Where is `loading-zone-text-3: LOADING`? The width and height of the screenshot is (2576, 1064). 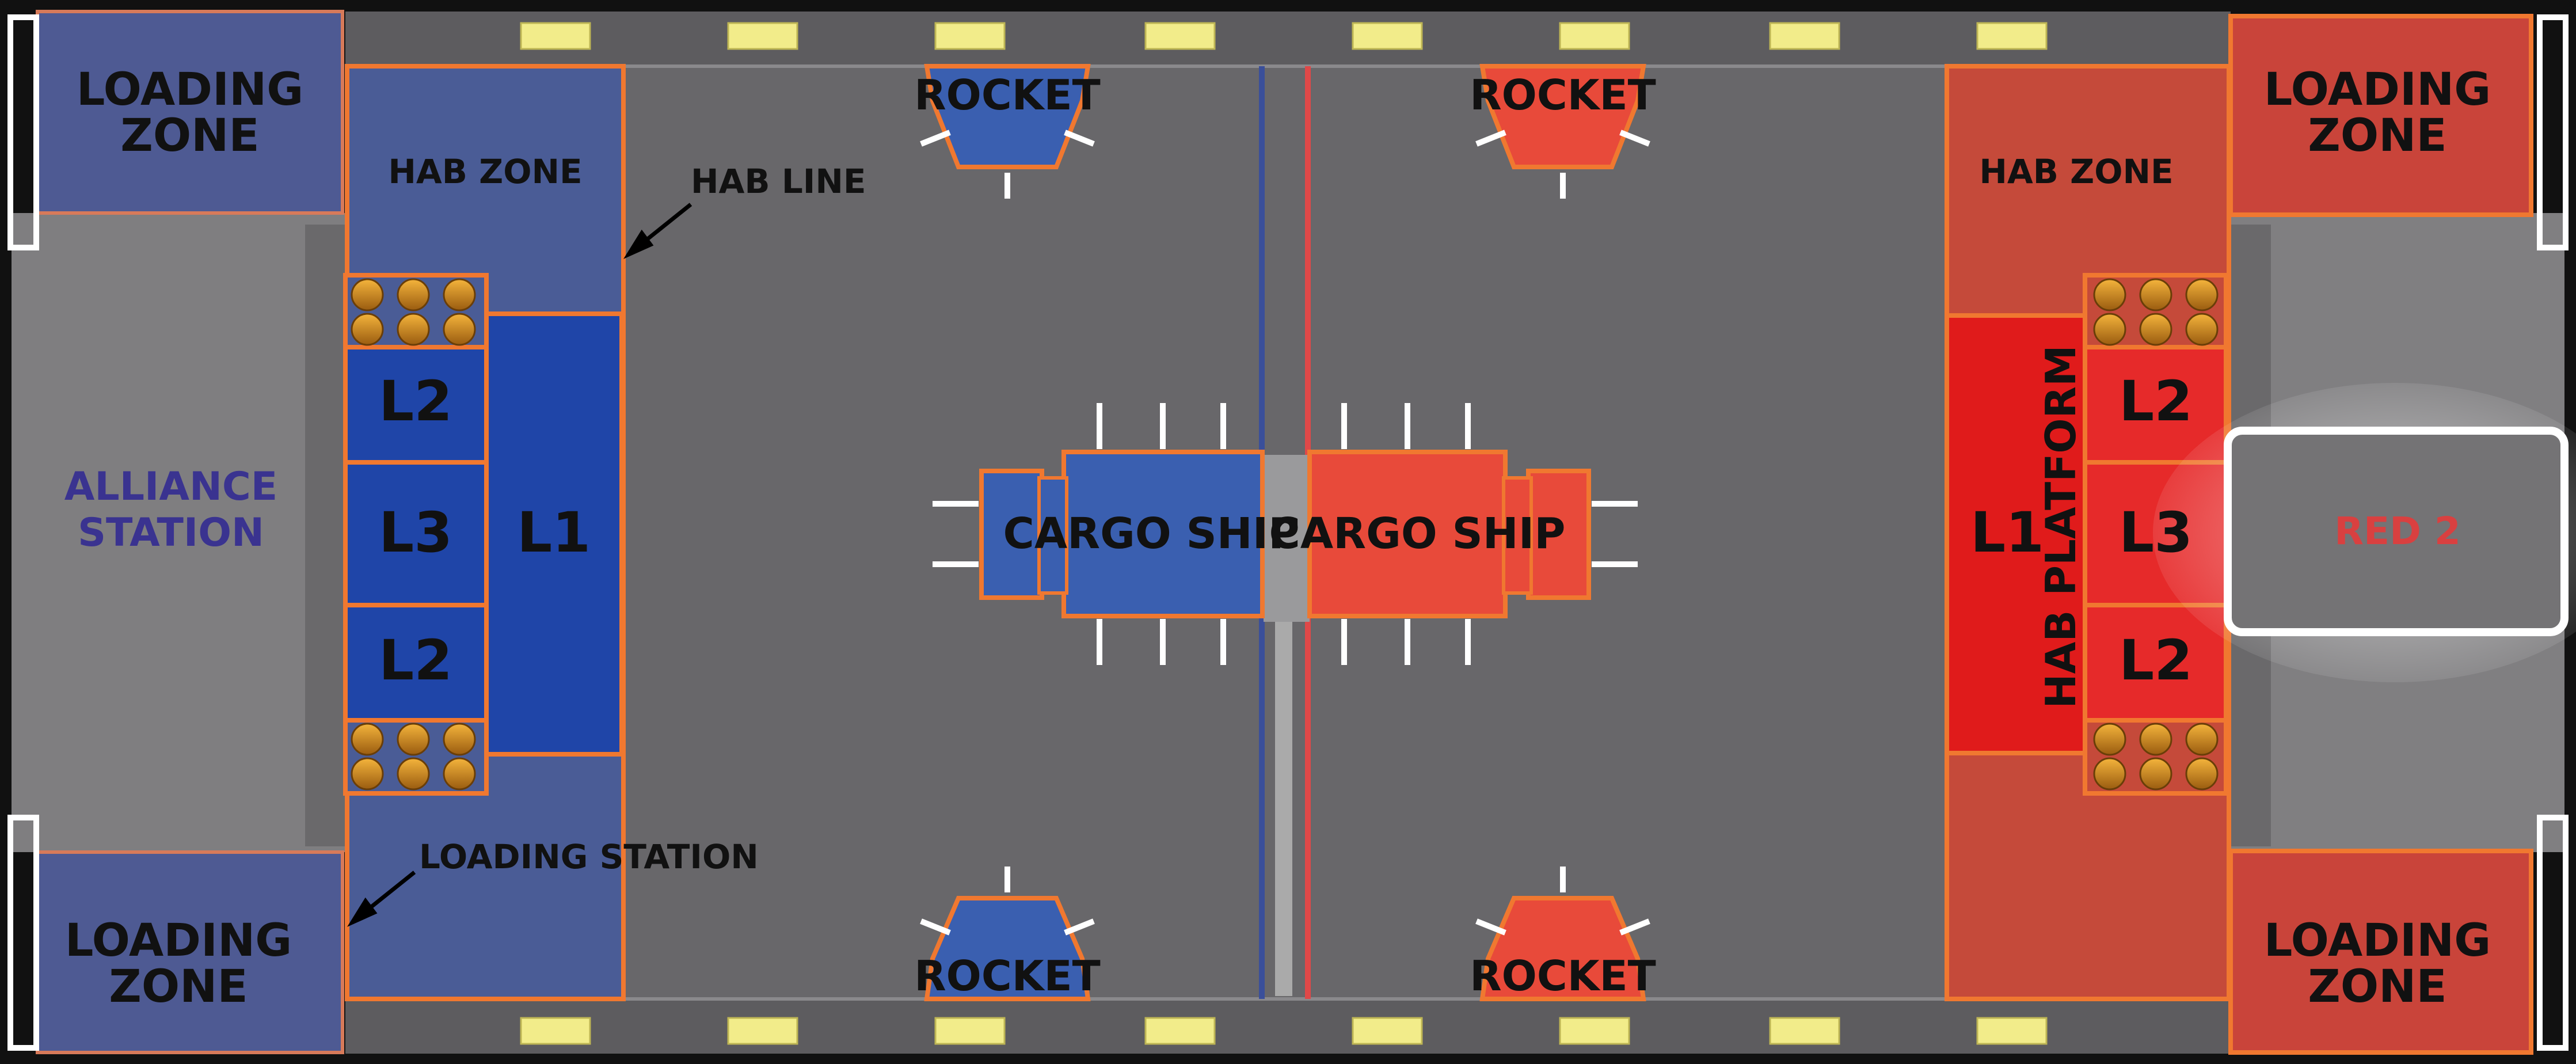
loading-zone-text-3: LOADING is located at coordinates (2378, 90).